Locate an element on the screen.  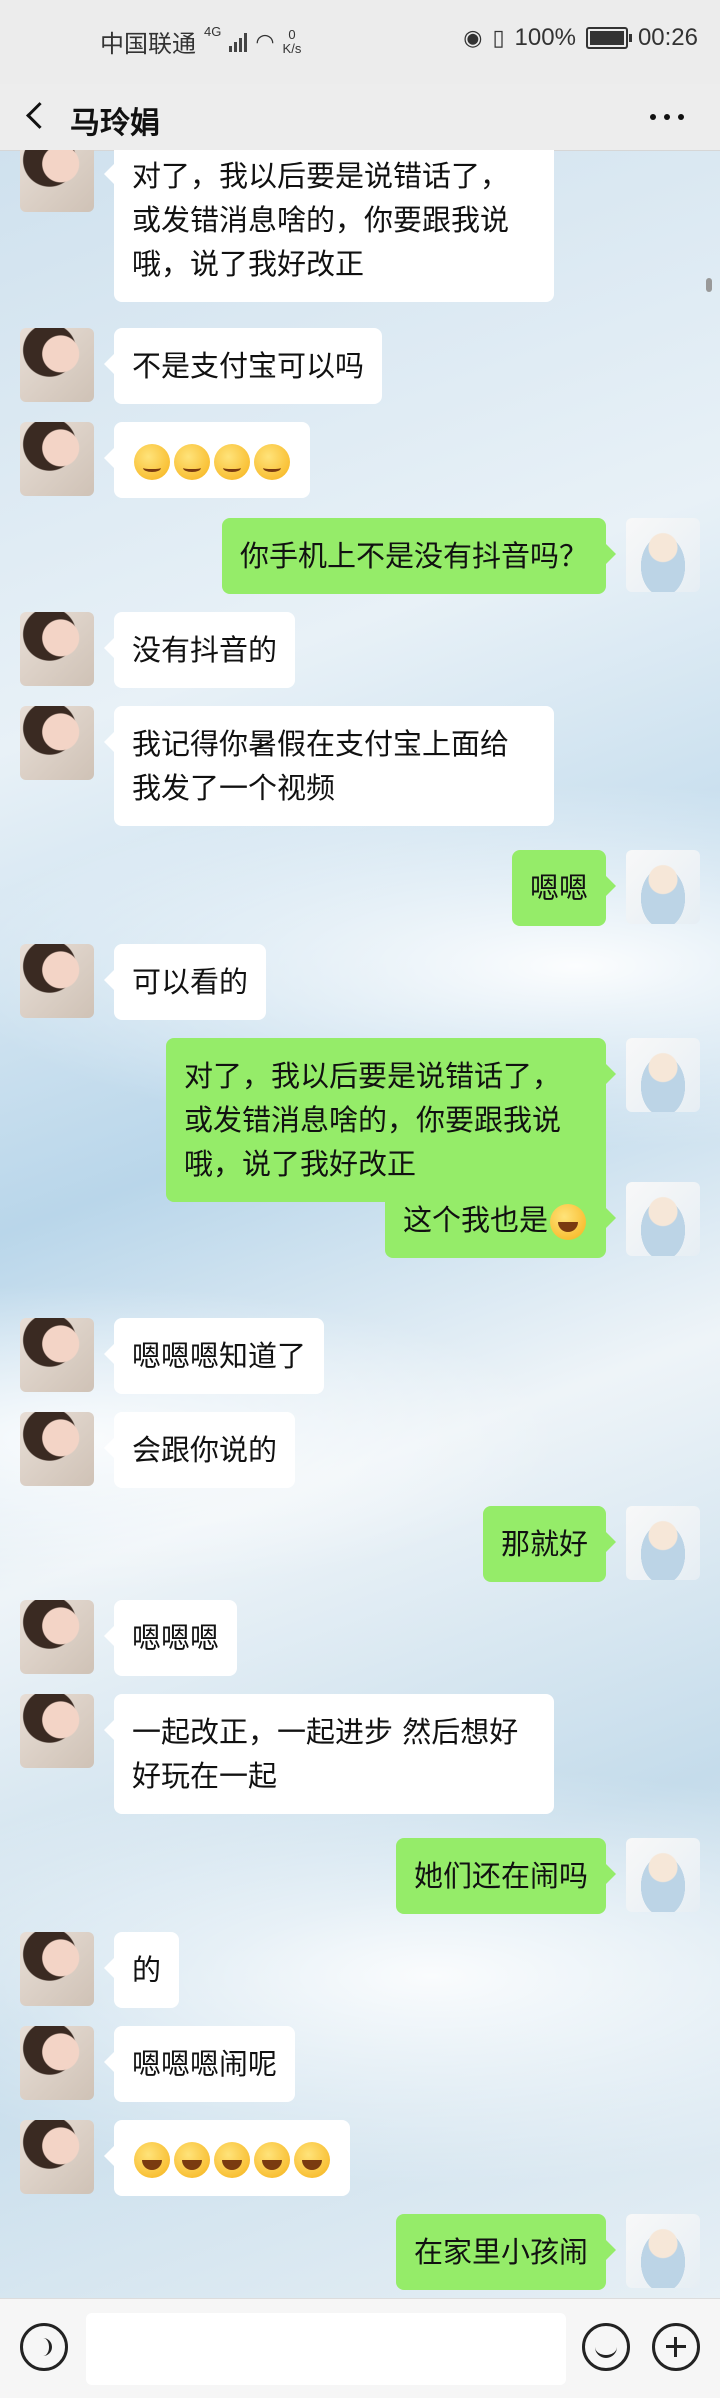
sent-message-bubble: 你手机上不是没有抖音吗？ is located at coordinates (419, 556).